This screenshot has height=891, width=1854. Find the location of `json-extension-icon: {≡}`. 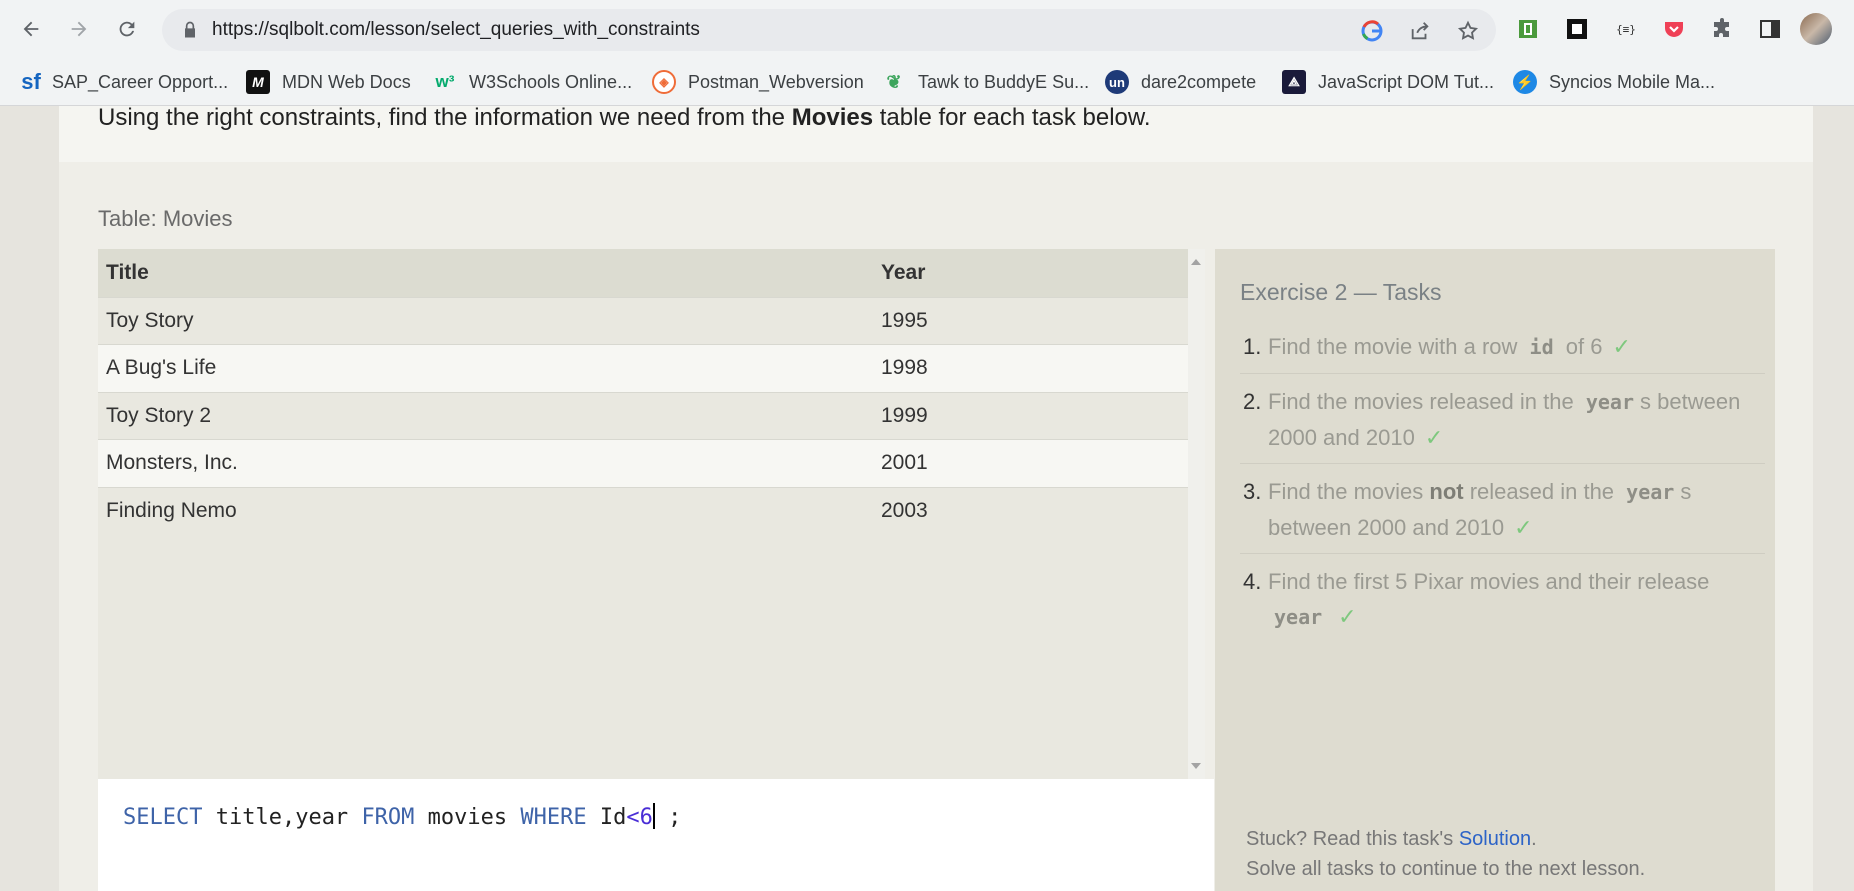

json-extension-icon: {≡} is located at coordinates (1626, 29).